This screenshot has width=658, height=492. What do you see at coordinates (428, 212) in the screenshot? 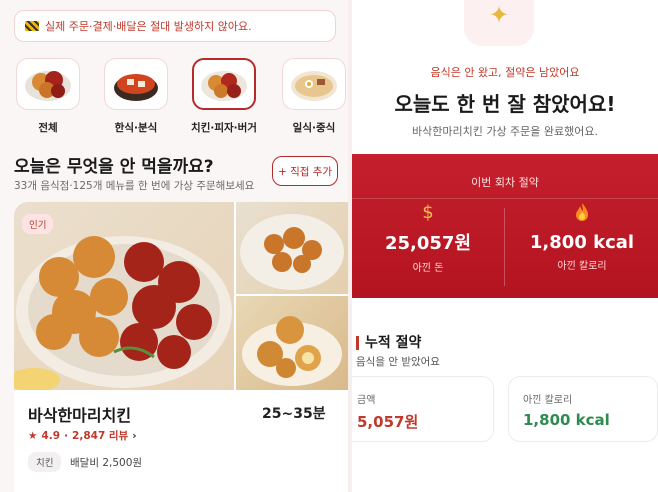
I see `money-bag-icon: $` at bounding box center [428, 212].